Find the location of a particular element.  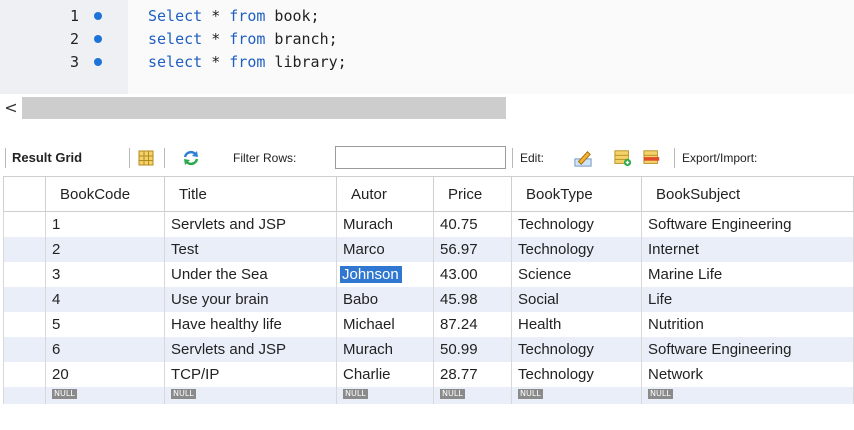

cell-bookcode: 1 is located at coordinates (105, 224).